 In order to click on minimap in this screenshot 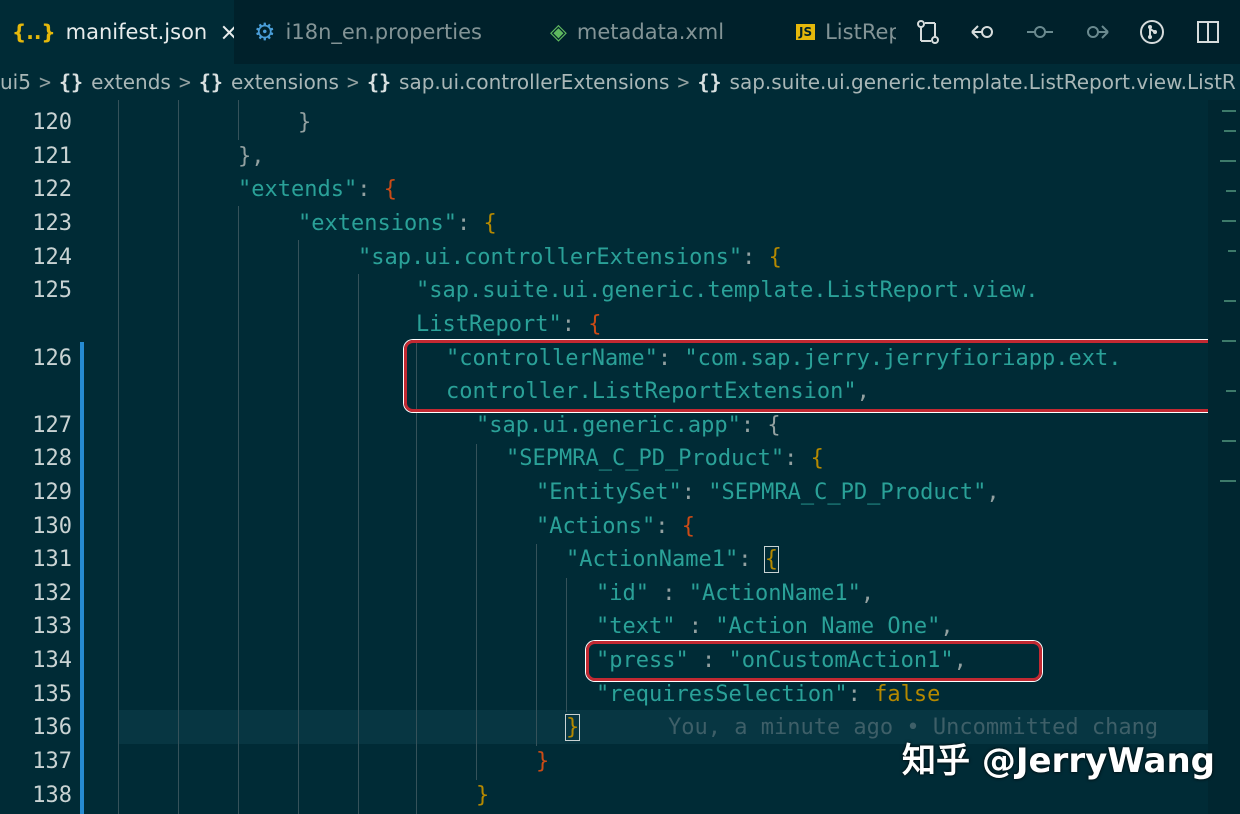, I will do `click(1224, 457)`.